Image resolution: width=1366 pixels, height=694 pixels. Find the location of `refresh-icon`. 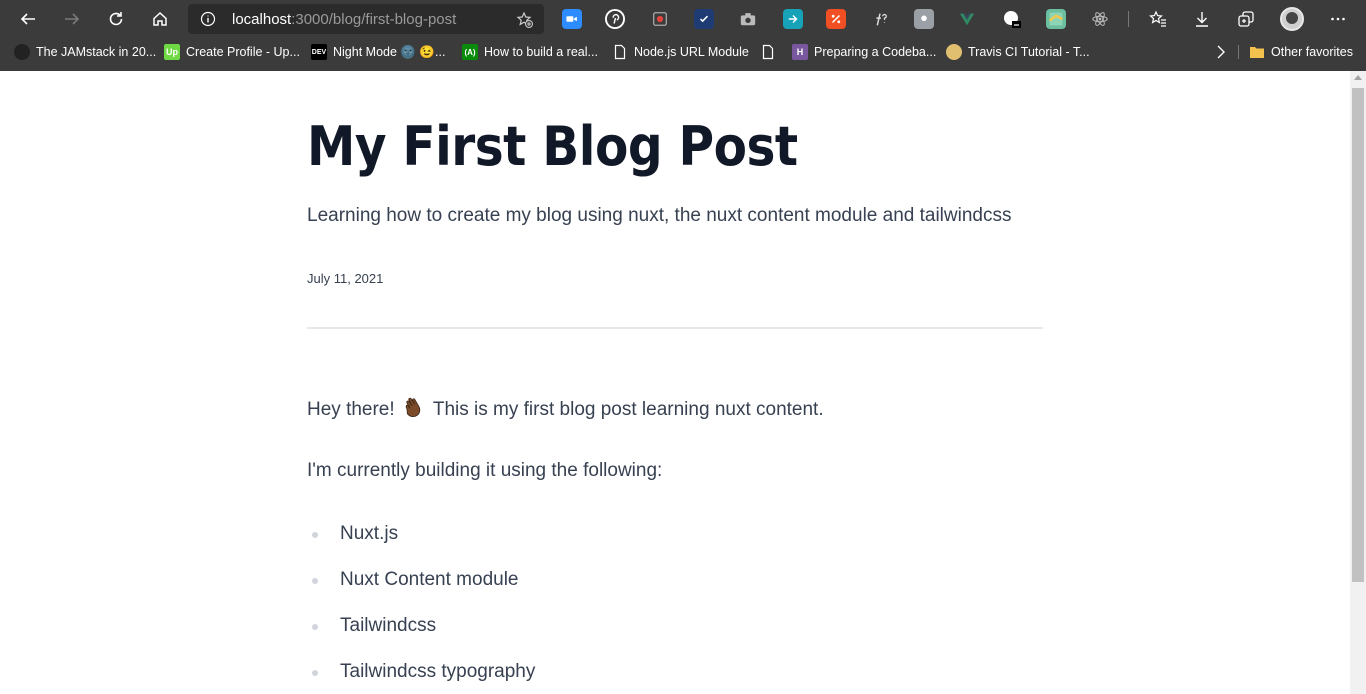

refresh-icon is located at coordinates (116, 19).